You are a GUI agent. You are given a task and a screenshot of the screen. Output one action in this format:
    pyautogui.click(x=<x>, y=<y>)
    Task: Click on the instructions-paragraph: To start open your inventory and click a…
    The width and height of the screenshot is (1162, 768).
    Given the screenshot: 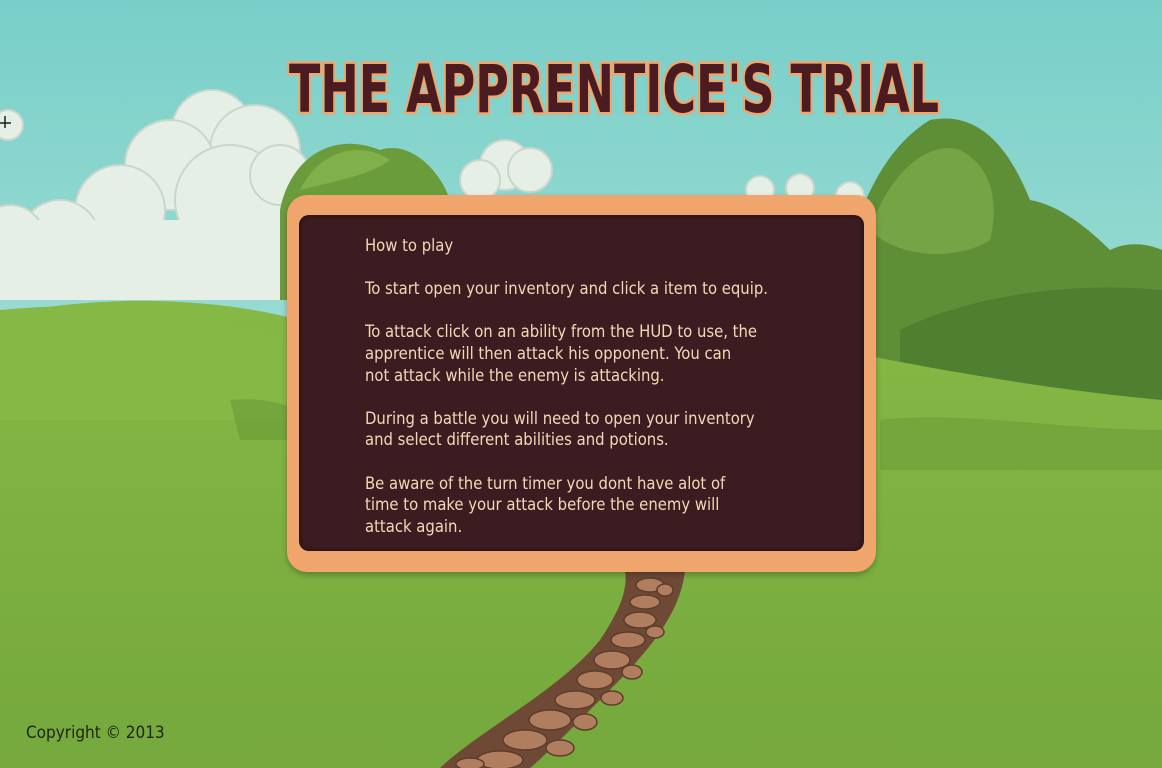 What is the action you would take?
    pyautogui.click(x=566, y=289)
    